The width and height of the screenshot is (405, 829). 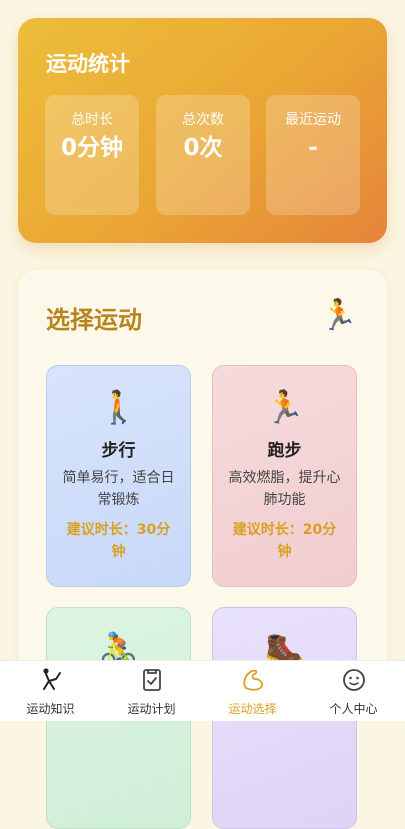 What do you see at coordinates (151, 680) in the screenshot?
I see `plan-icon` at bounding box center [151, 680].